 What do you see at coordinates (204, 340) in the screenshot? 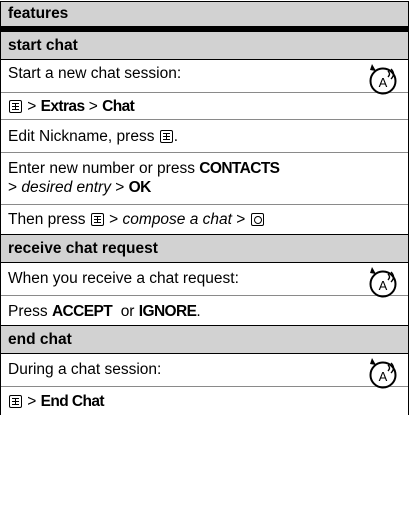
I see `section-title-end-chat: end chat` at bounding box center [204, 340].